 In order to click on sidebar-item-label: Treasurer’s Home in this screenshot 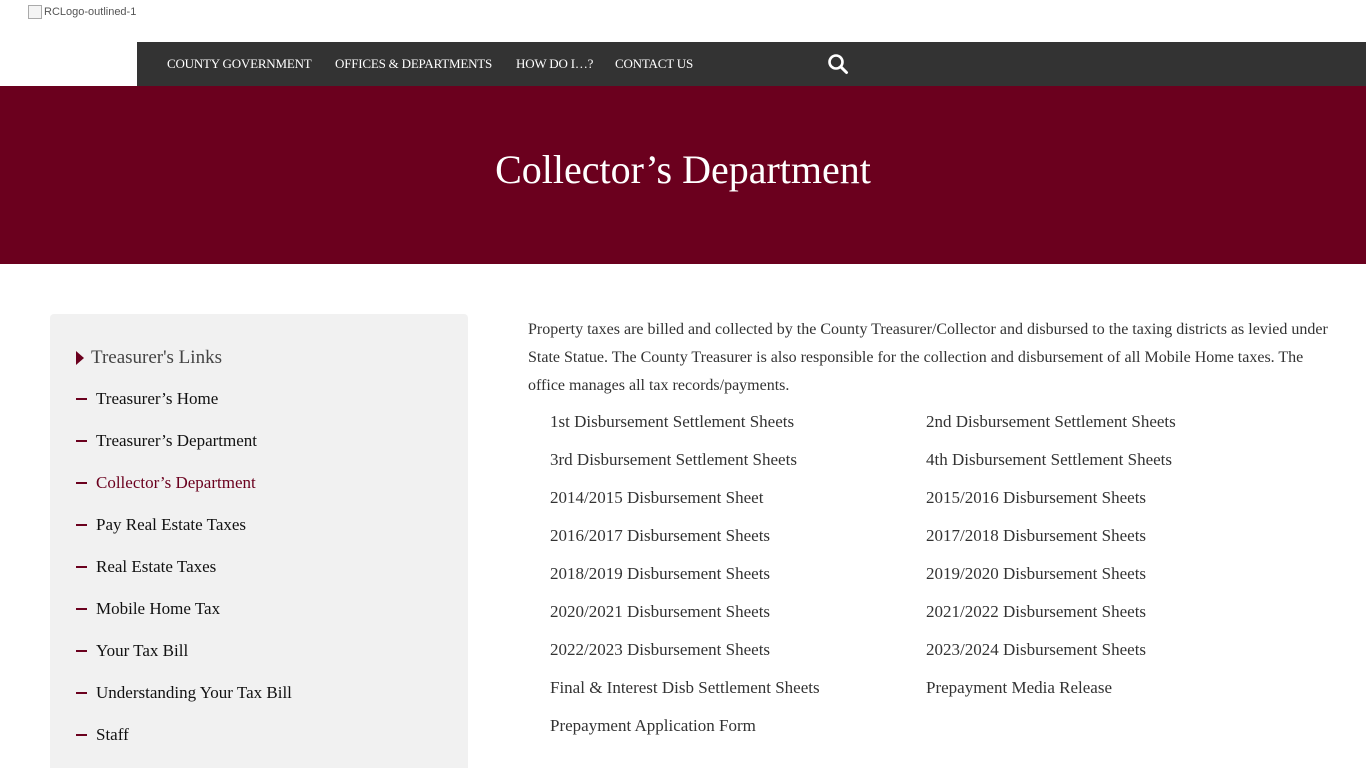, I will do `click(157, 398)`.